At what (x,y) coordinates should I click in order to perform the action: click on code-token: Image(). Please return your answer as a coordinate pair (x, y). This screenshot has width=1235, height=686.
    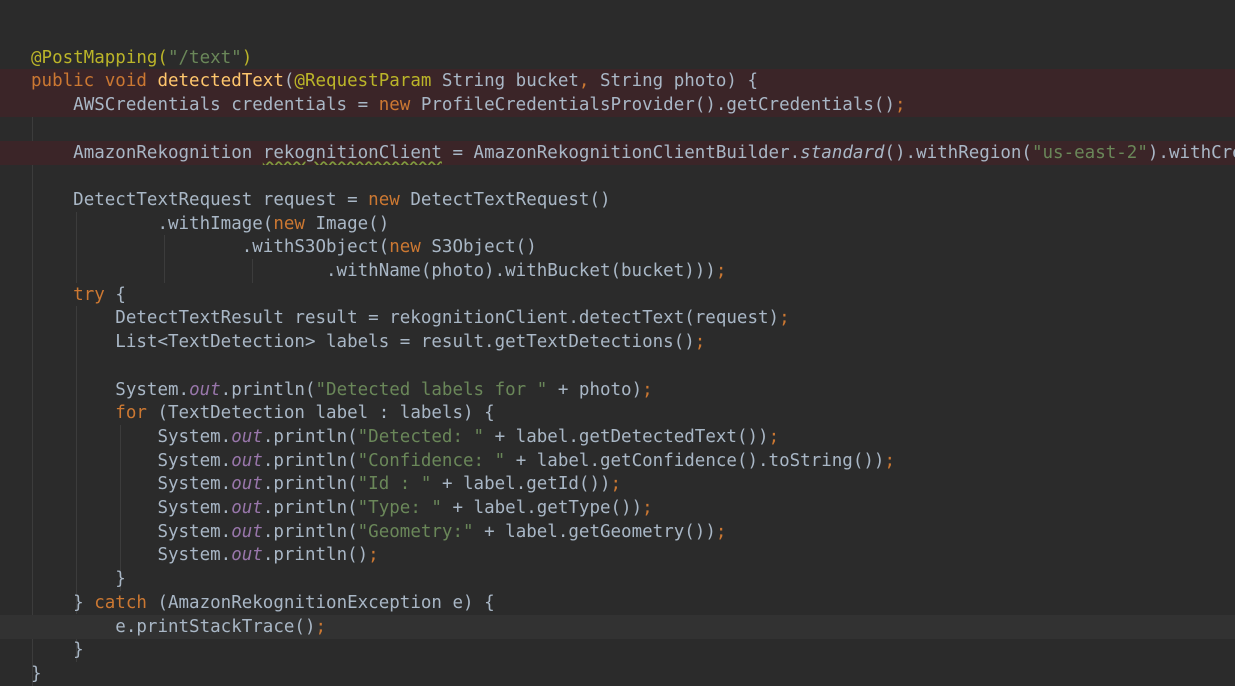
    Looking at the image, I should click on (352, 223).